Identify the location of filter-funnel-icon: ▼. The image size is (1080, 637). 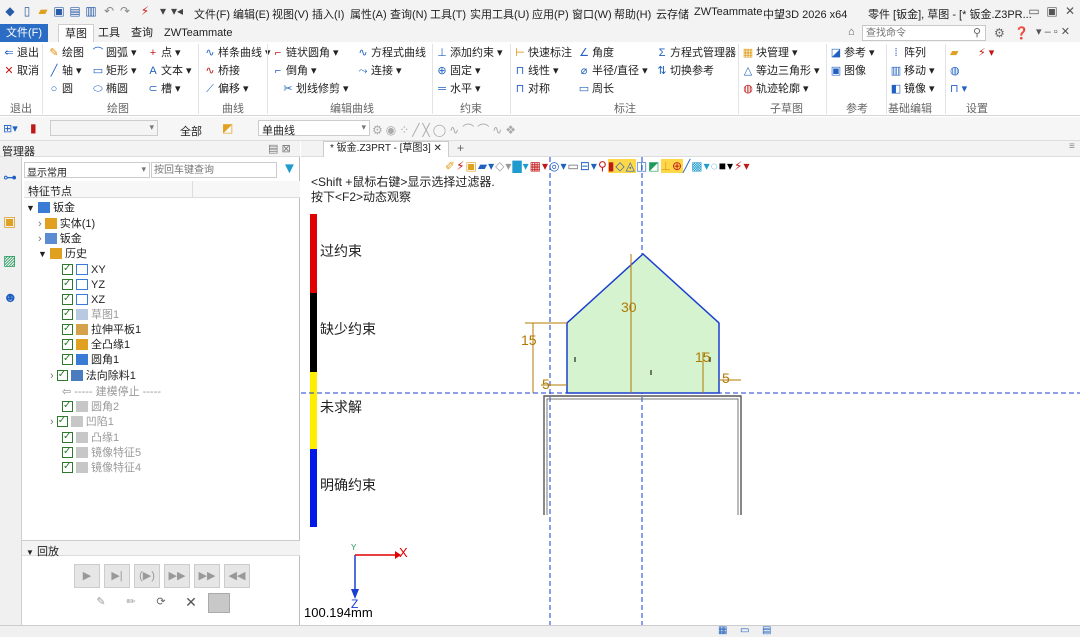
(289, 168).